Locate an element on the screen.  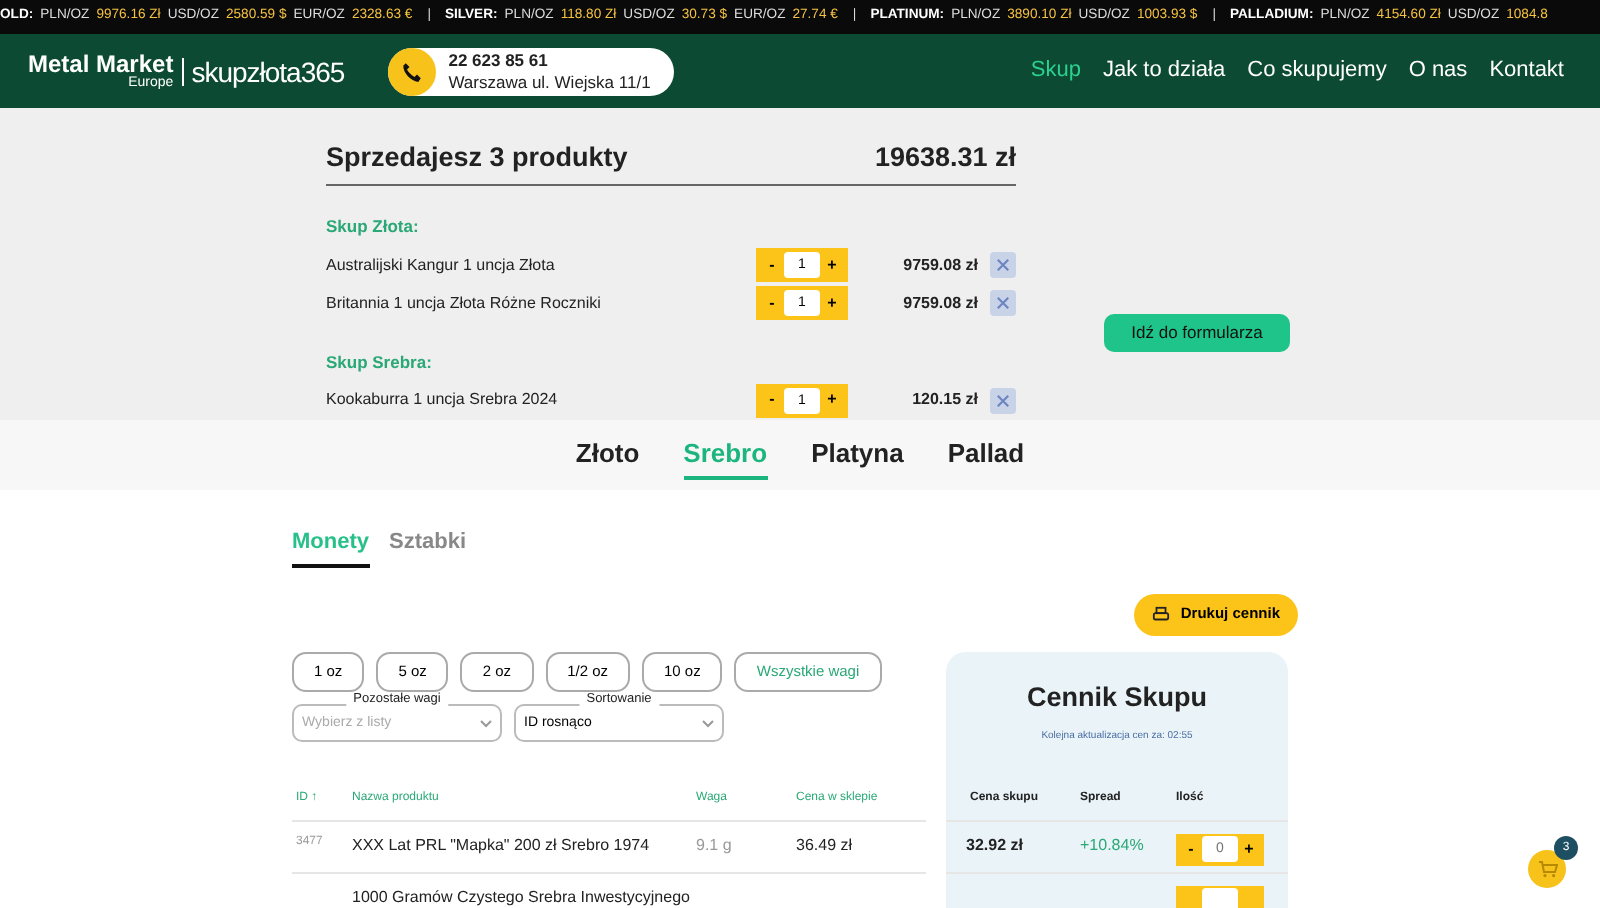
nav-link: Kontakt is located at coordinates (1526, 71).